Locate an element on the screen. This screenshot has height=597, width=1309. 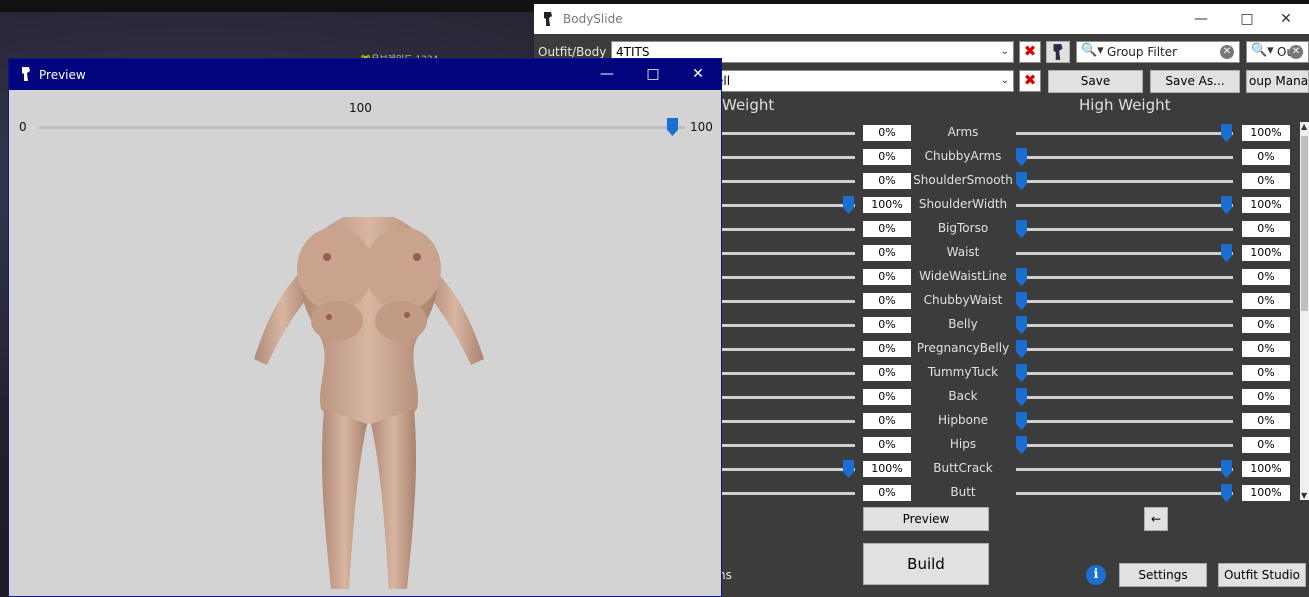
outfit-studio-icon-button is located at coordinates (1058, 52).